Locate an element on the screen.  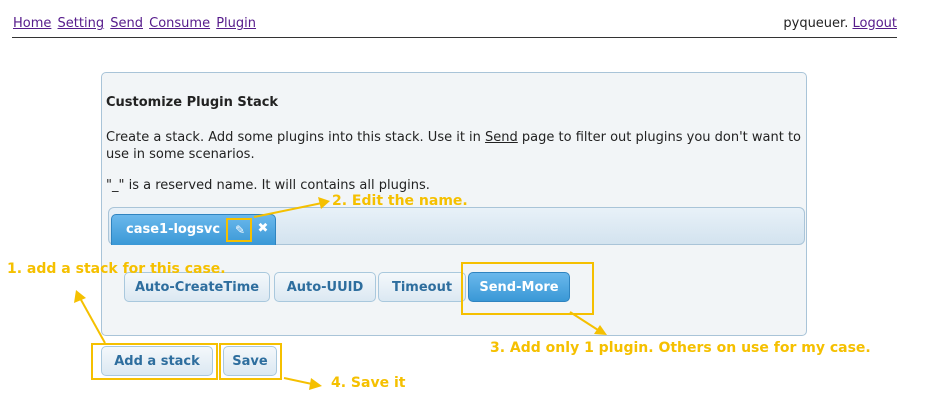
annotation-step2: 2. Edit the name. is located at coordinates (400, 201).